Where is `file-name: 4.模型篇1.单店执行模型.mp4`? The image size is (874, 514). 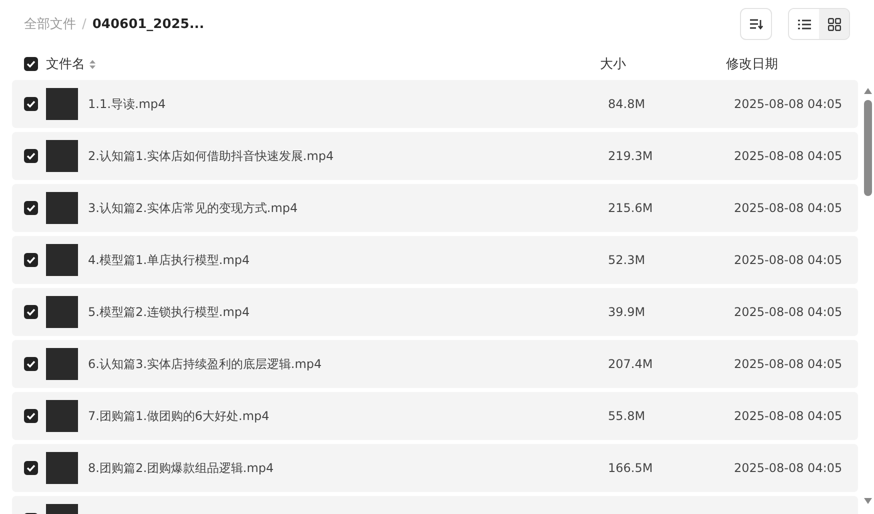 file-name: 4.模型篇1.单店执行模型.mp4 is located at coordinates (169, 260).